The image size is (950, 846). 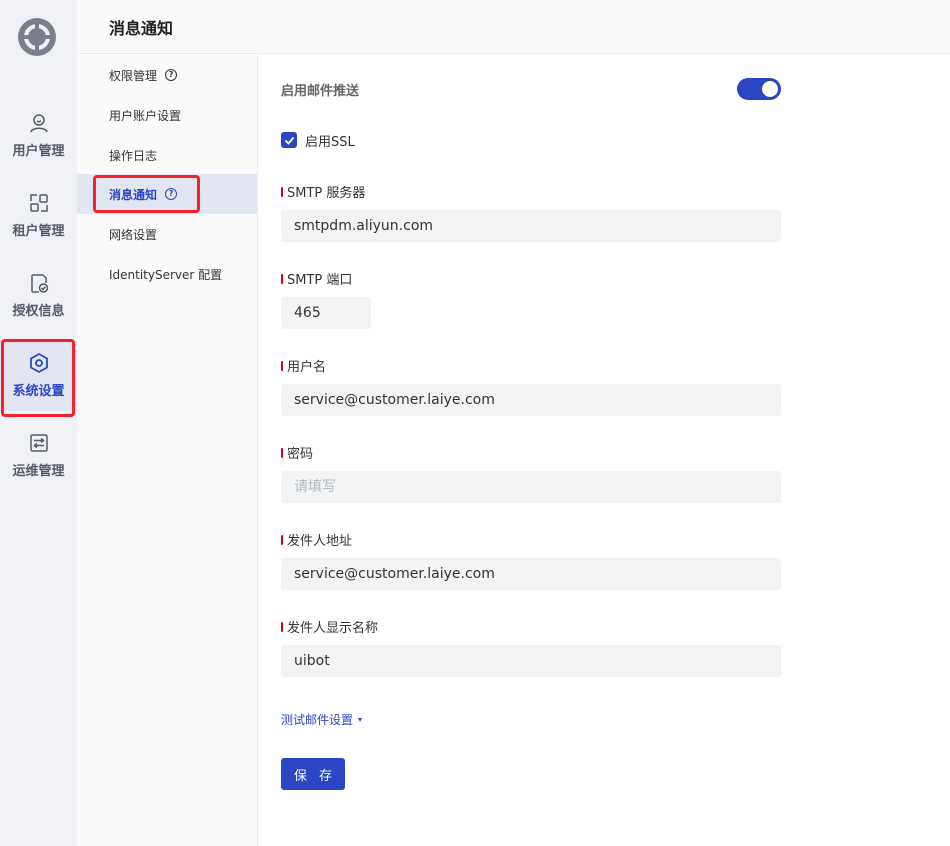 I want to click on save-button: 保 存, so click(x=313, y=774).